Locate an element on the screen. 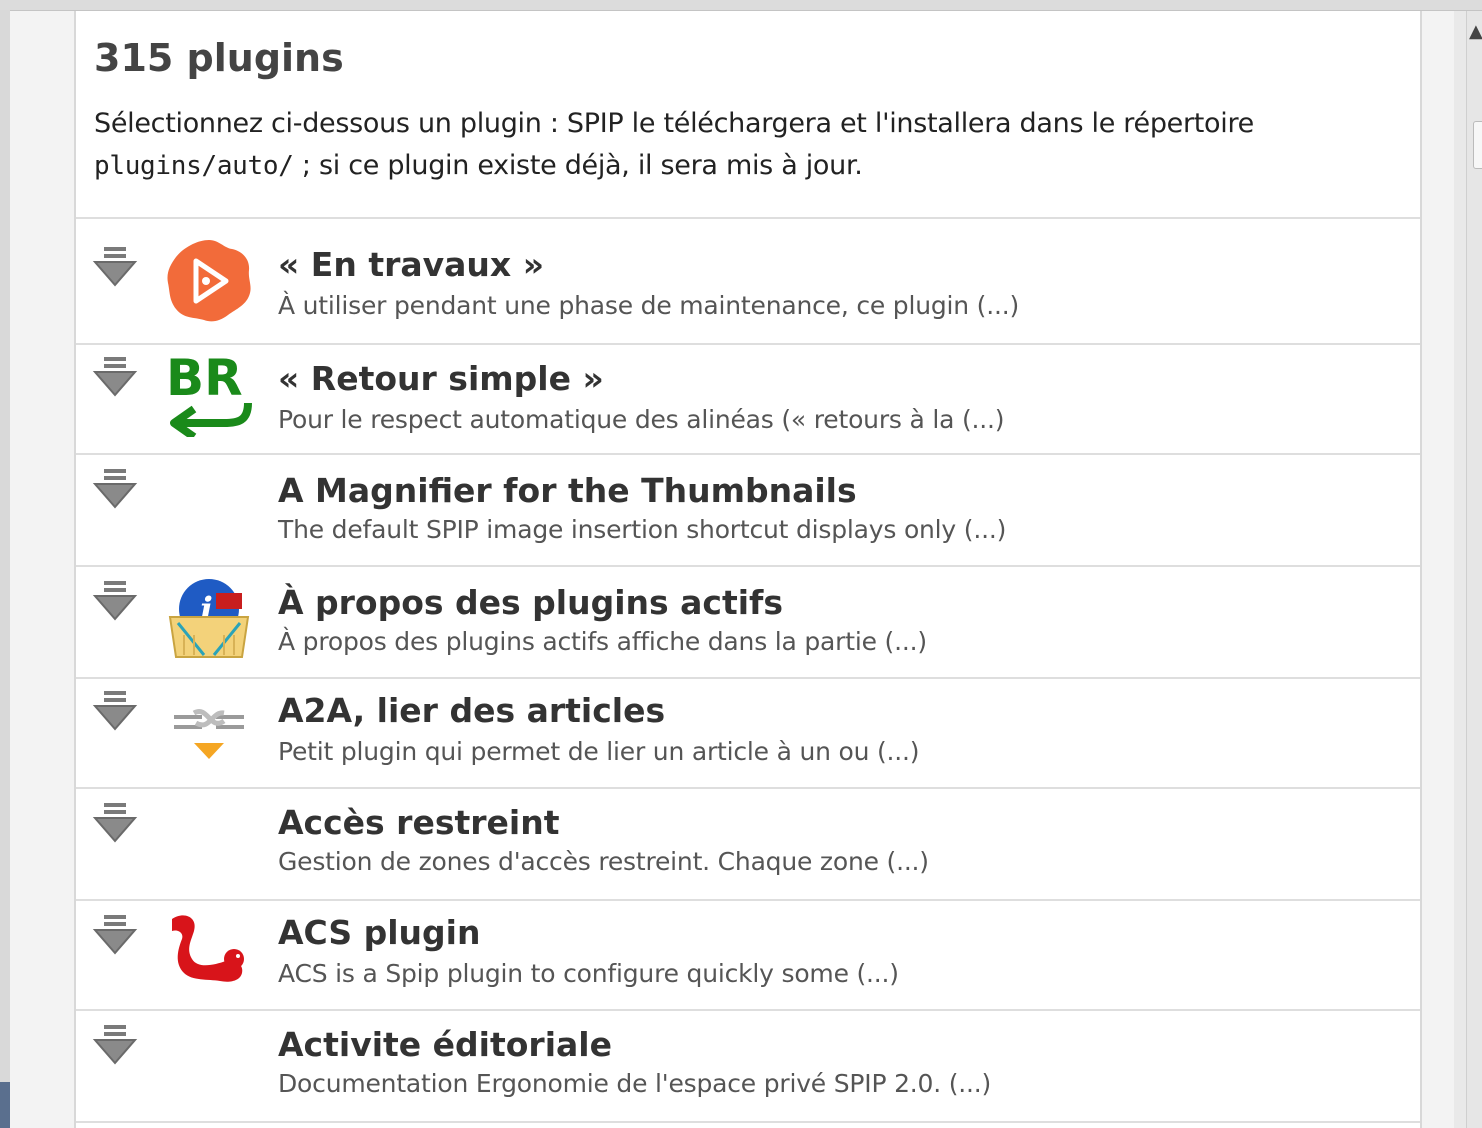 The width and height of the screenshot is (1482, 1128). scroll-up-icon: ▲ is located at coordinates (1475, 31).